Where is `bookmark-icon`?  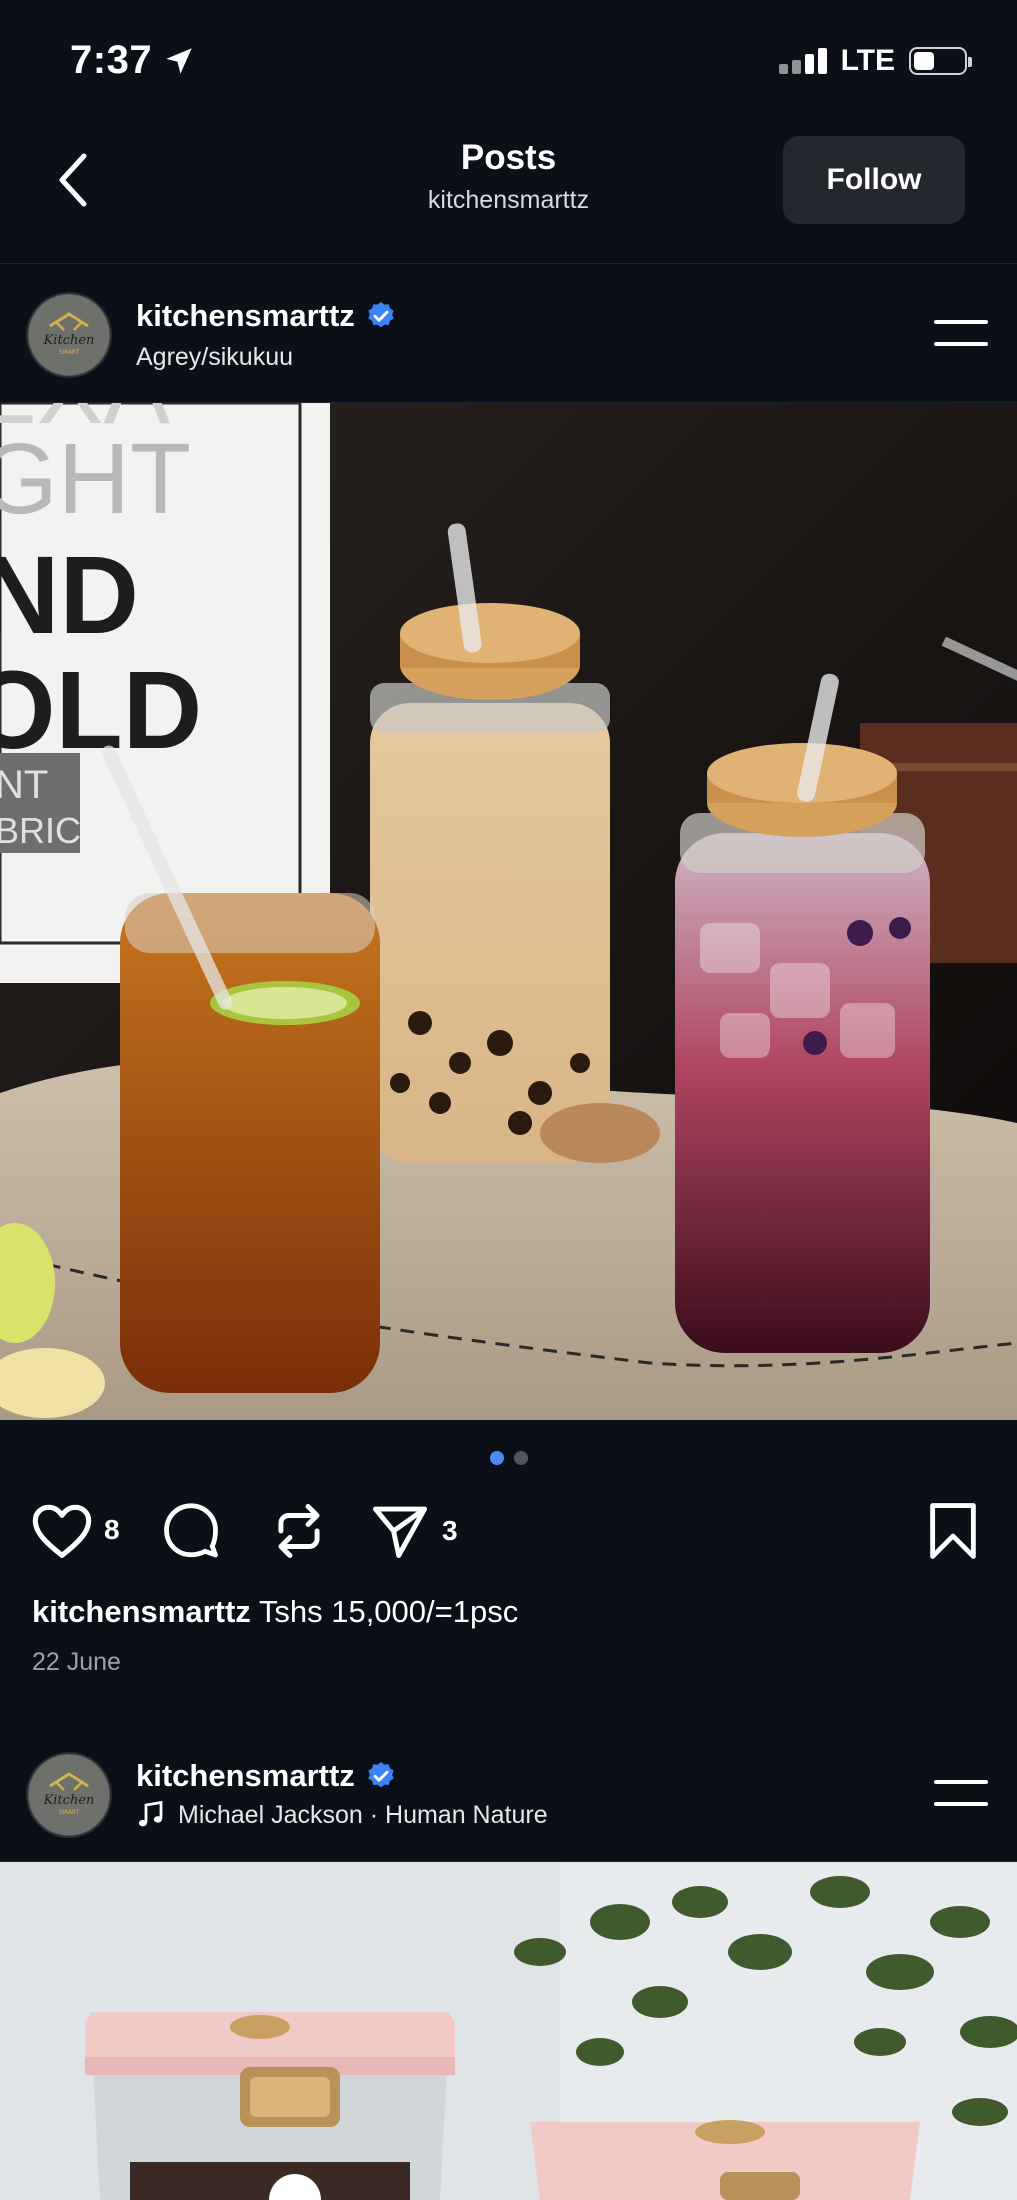 bookmark-icon is located at coordinates (953, 1531).